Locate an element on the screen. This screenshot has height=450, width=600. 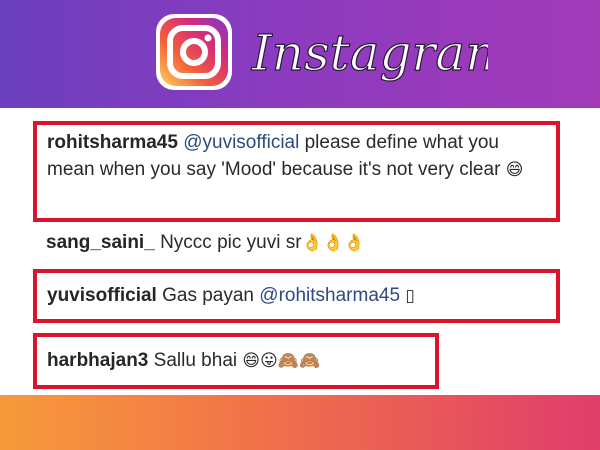
comment-text: Gas payan is located at coordinates (208, 295).